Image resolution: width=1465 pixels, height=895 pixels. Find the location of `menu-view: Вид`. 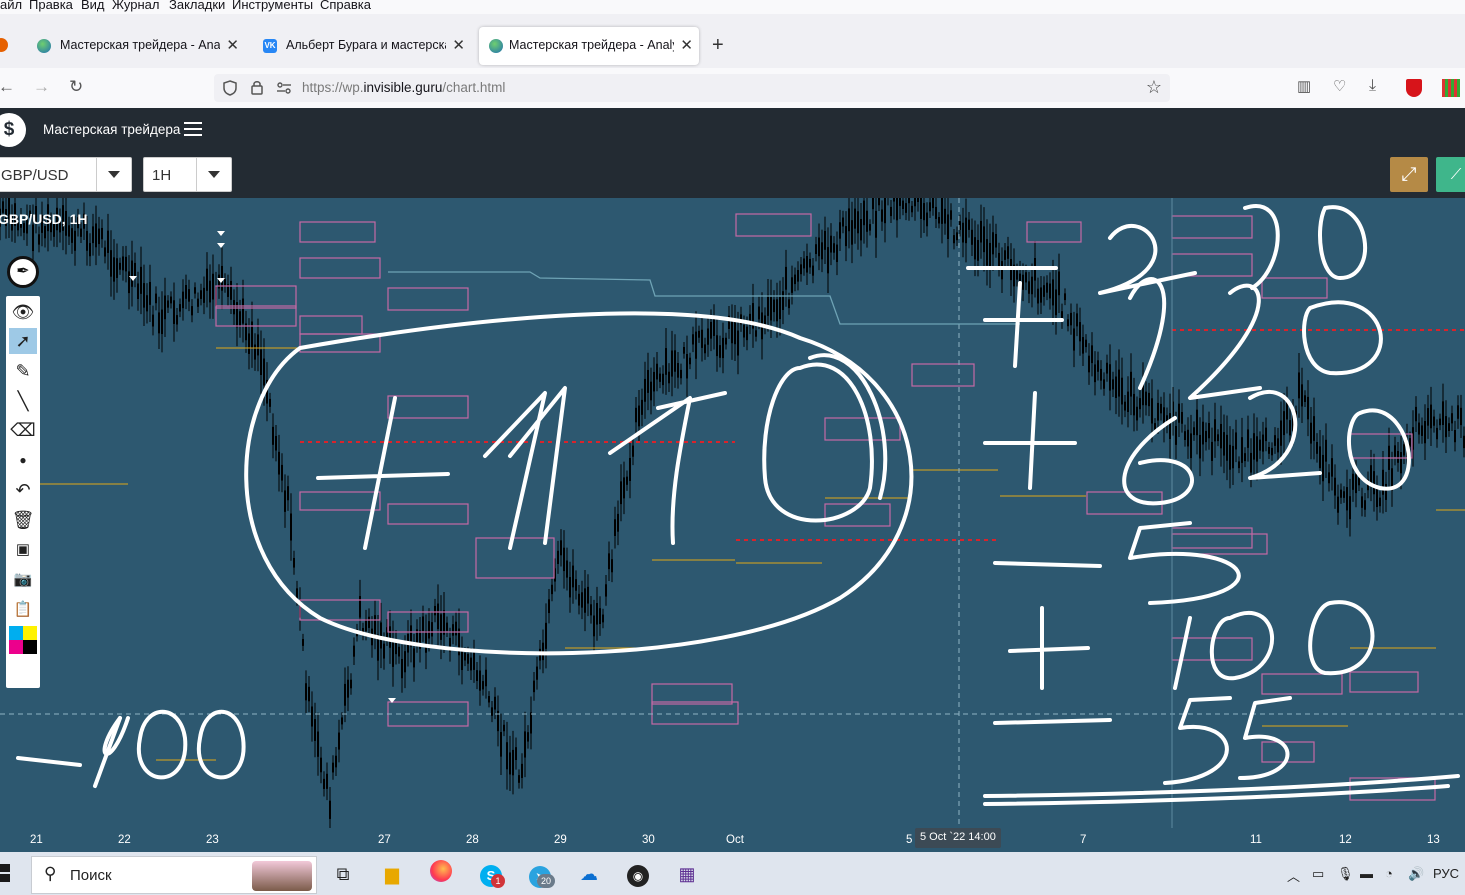

menu-view: Вид is located at coordinates (93, 6).